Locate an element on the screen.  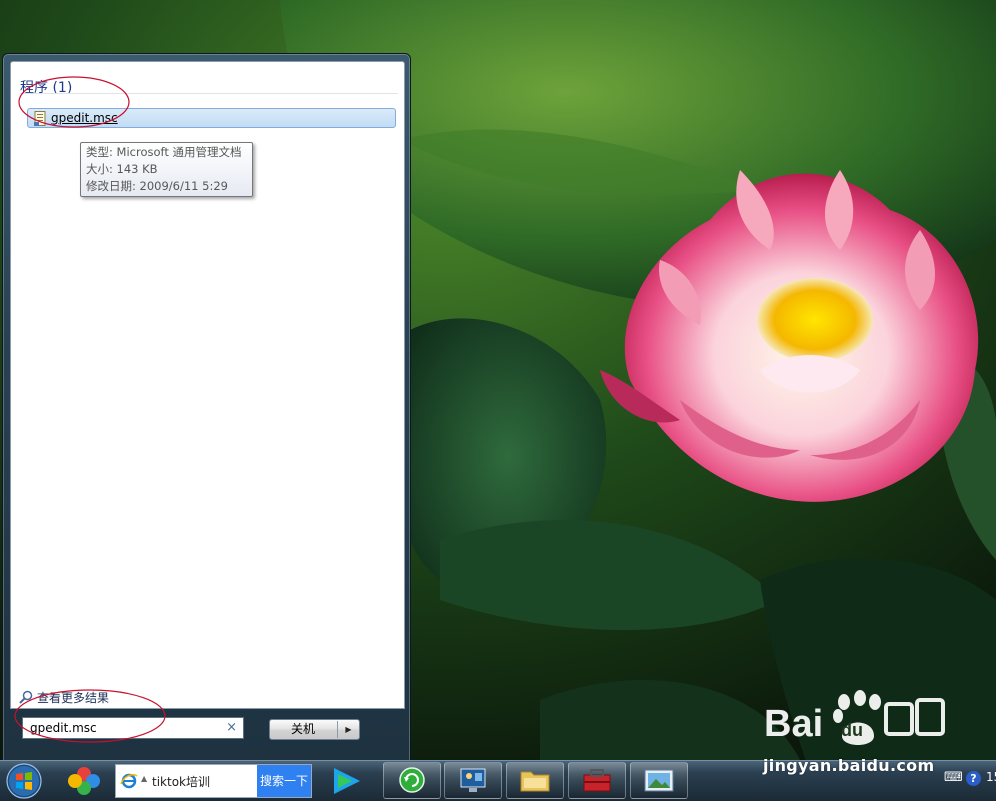
taskbar-search-button: 搜索一下 is located at coordinates (284, 781).